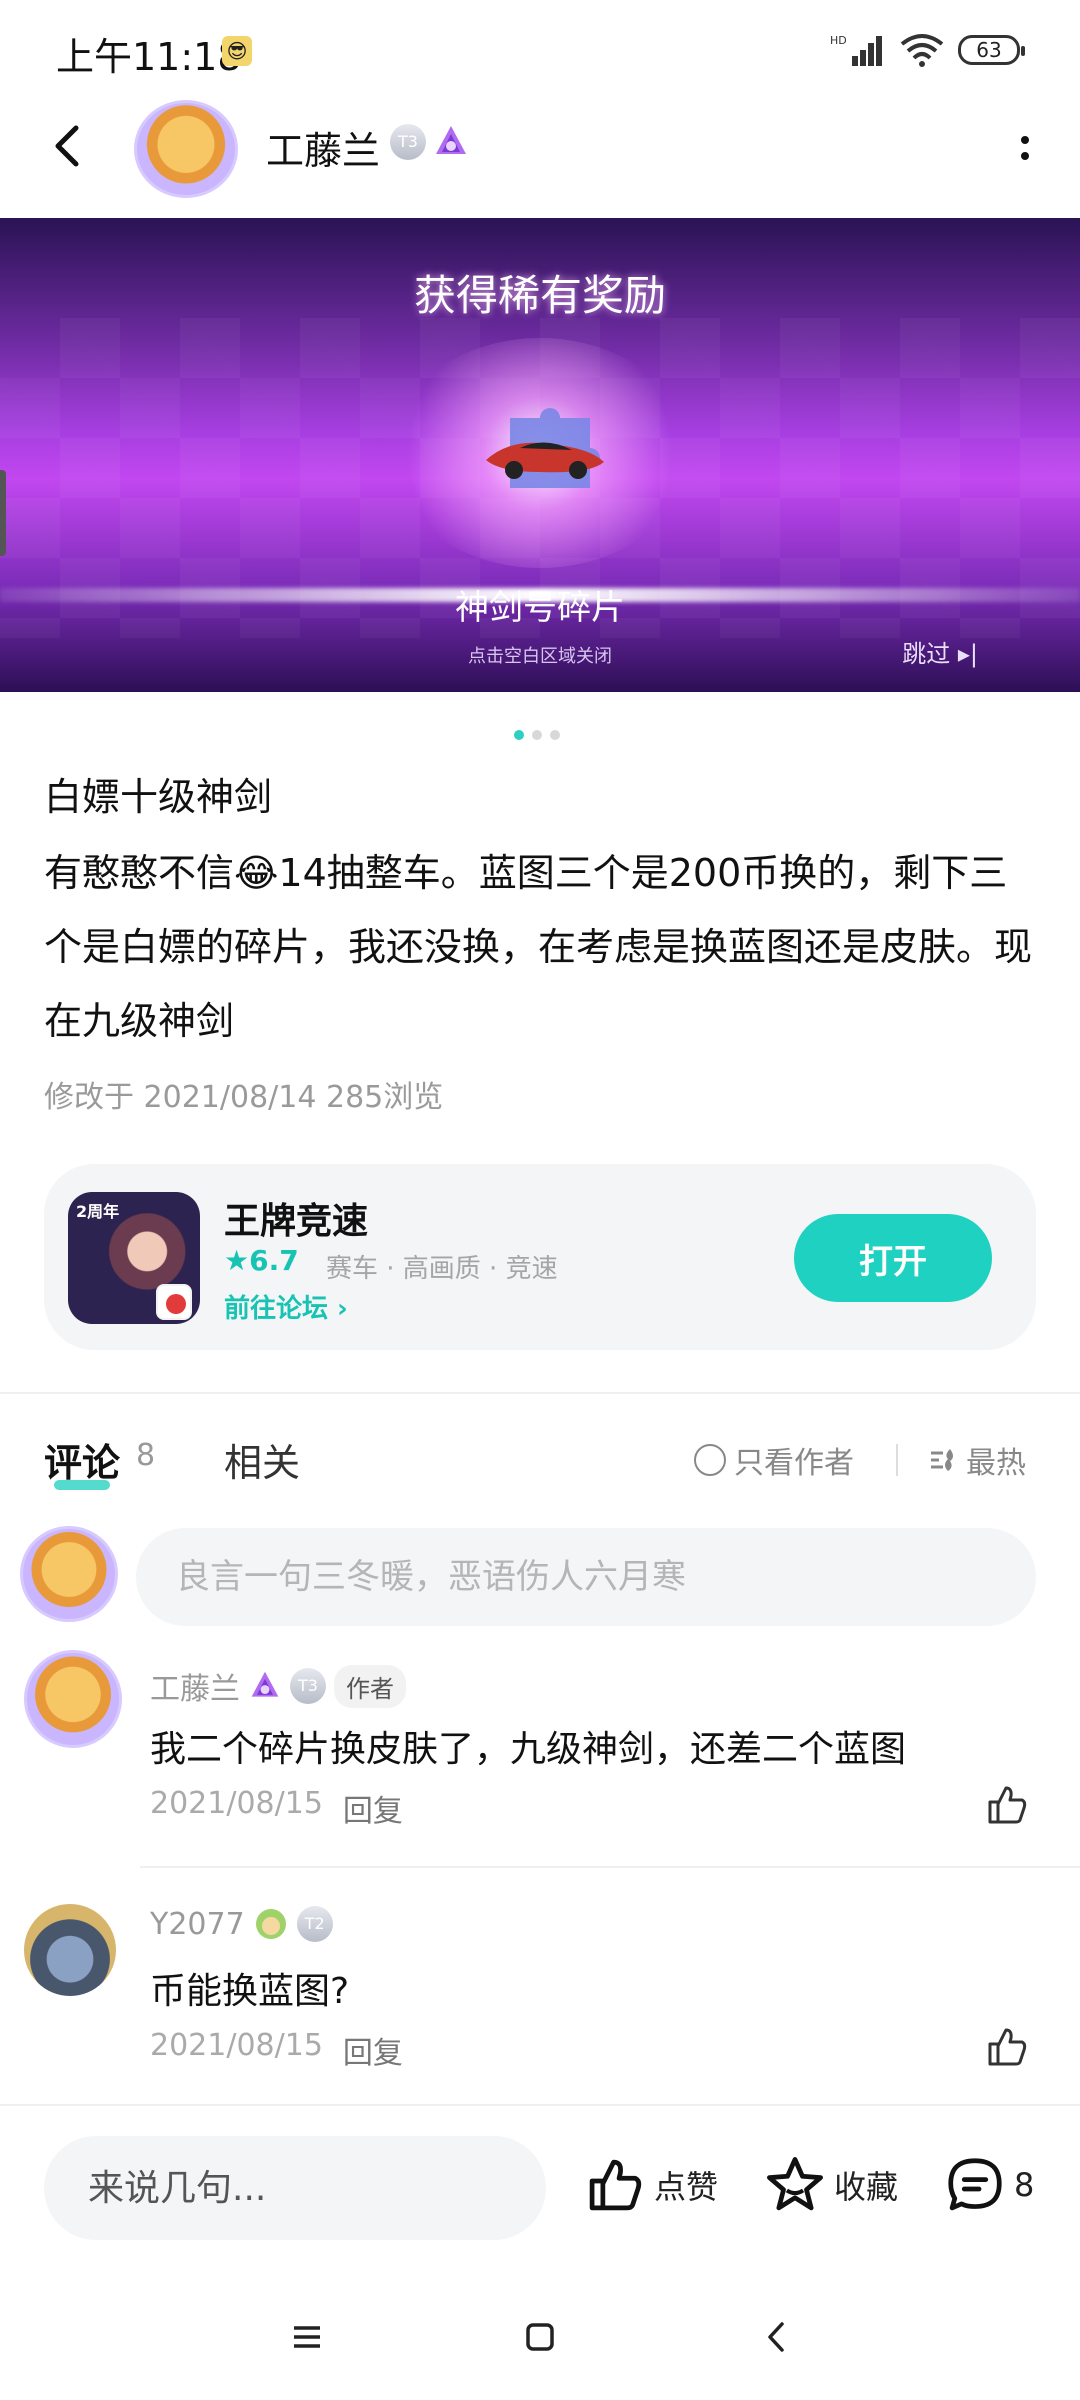 This screenshot has height=2400, width=1080. Describe the element at coordinates (430, 142) in the screenshot. I see `author-badges: T3` at that location.